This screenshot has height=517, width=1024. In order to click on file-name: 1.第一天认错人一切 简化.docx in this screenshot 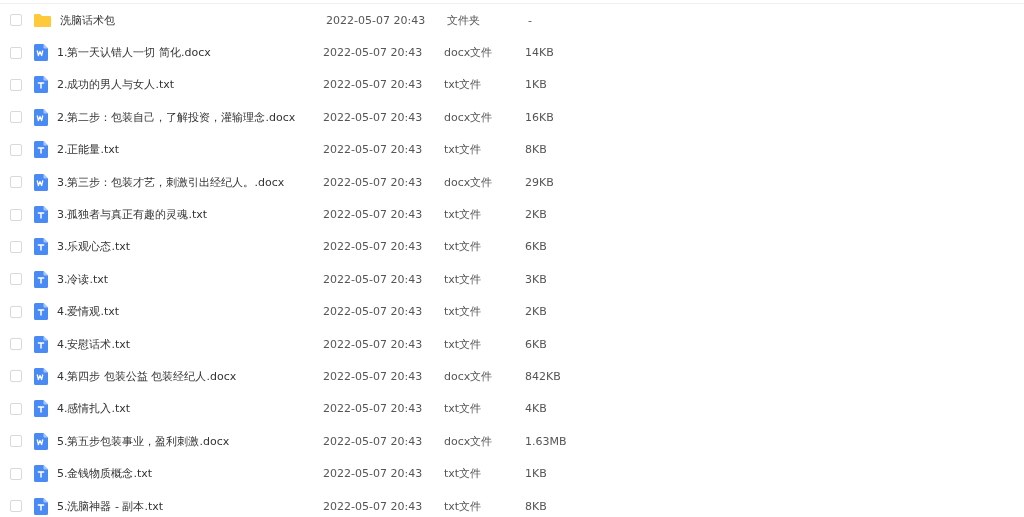, I will do `click(190, 53)`.